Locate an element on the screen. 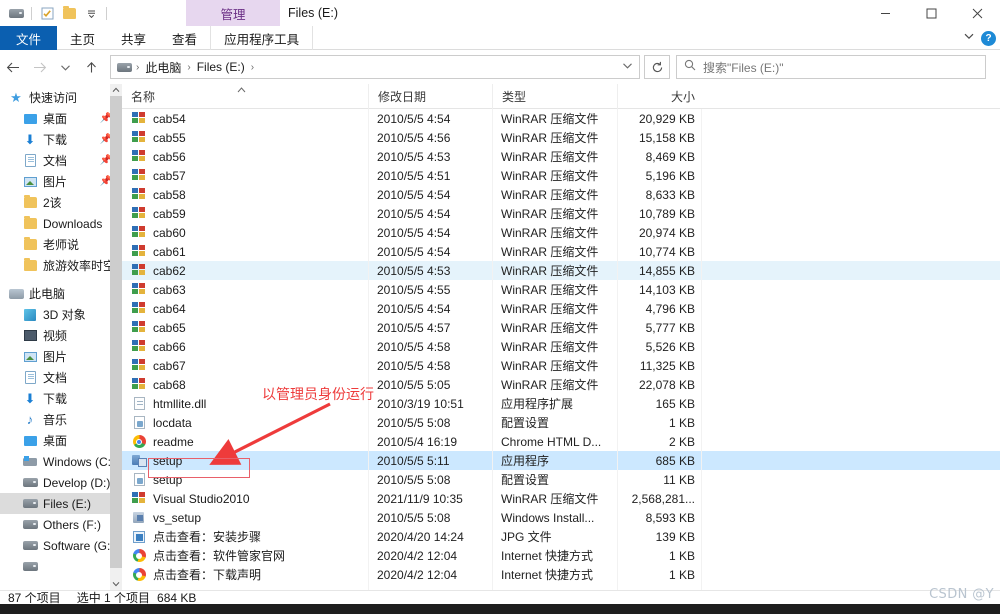 The image size is (1000, 614). column-header-date: 修改日期 is located at coordinates (430, 96).